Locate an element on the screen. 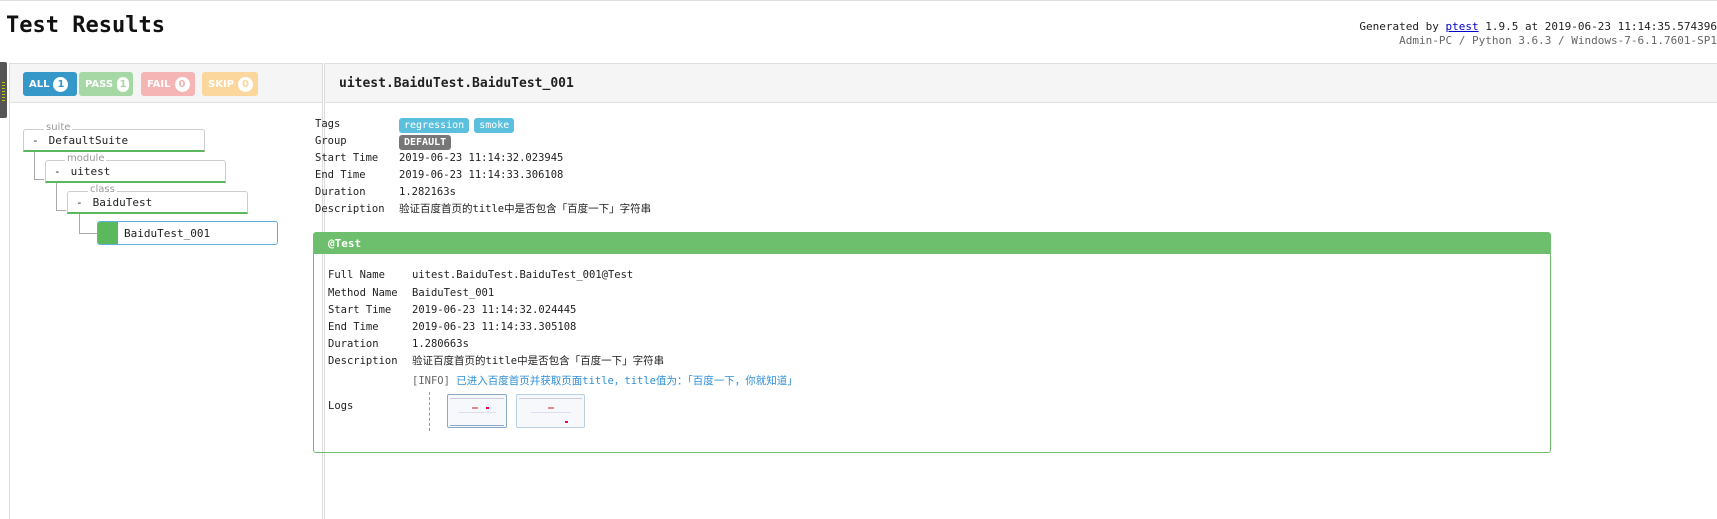 This screenshot has height=519, width=1717. test-description-value: 验证百度首页的title中是否包含「百度一下」字符串 is located at coordinates (538, 361).